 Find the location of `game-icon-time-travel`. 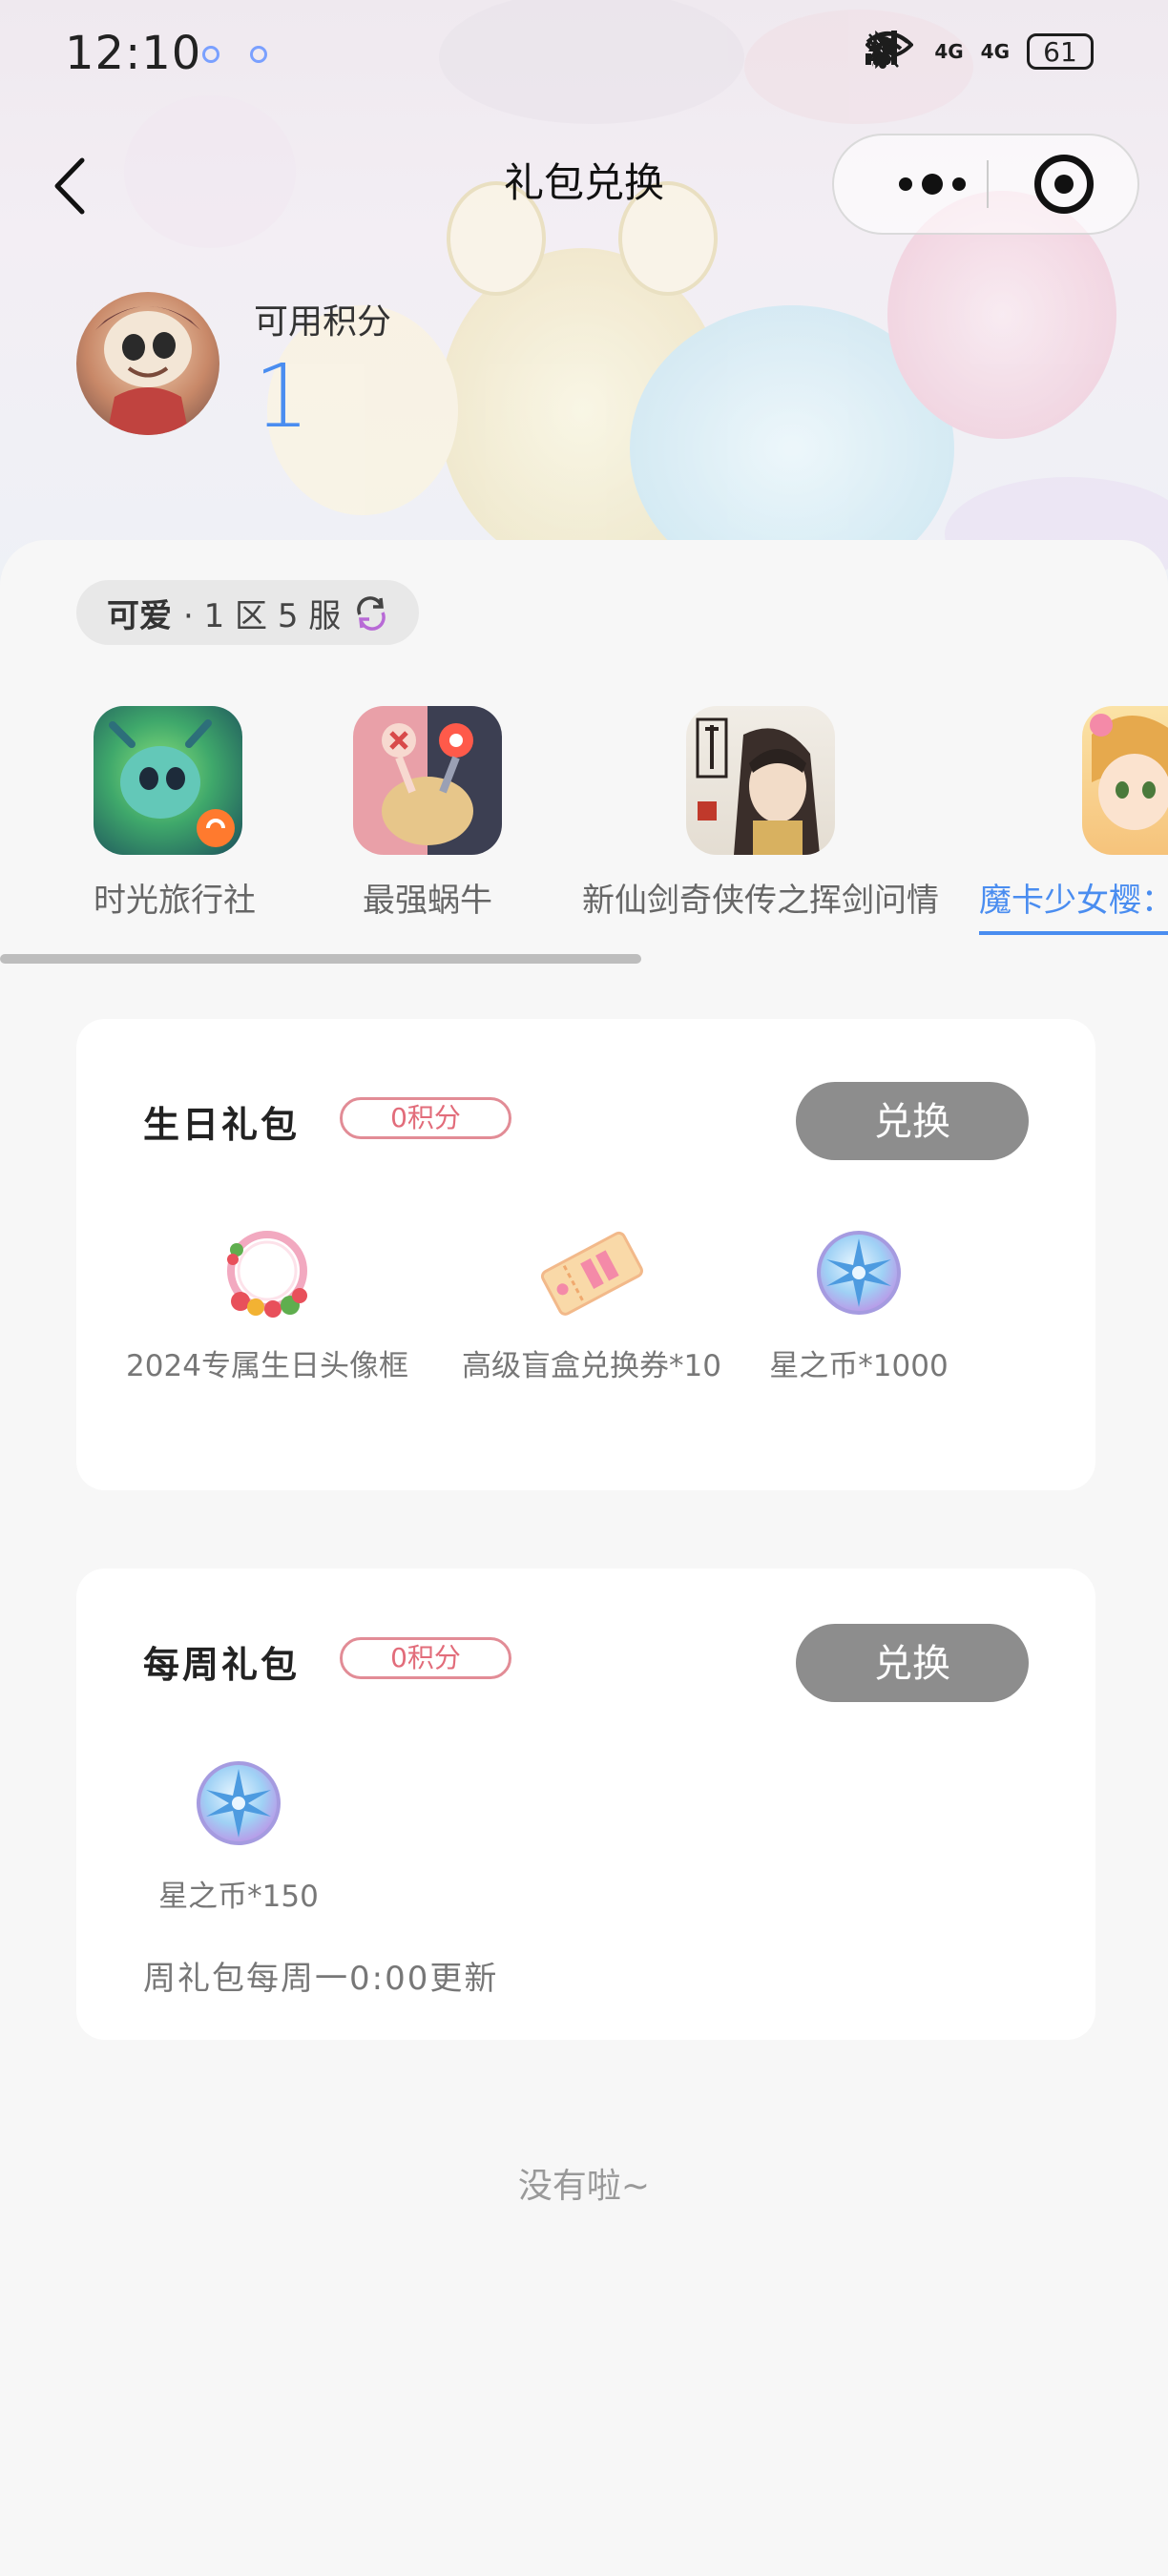

game-icon-time-travel is located at coordinates (168, 780).